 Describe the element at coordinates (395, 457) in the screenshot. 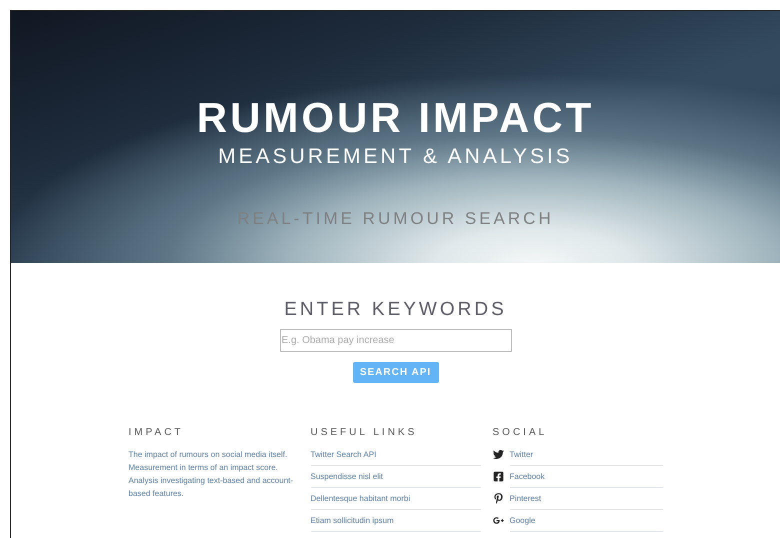

I see `footer-link: Twitter Search API` at that location.